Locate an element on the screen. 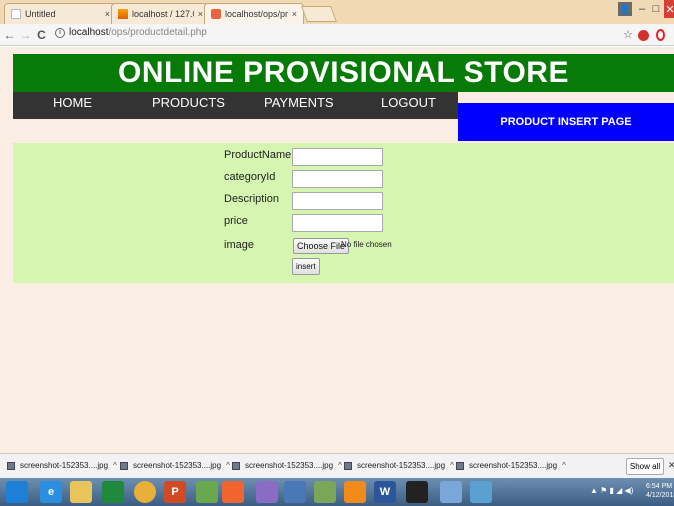 The height and width of the screenshot is (506, 674). eclipse-icon is located at coordinates (267, 492).